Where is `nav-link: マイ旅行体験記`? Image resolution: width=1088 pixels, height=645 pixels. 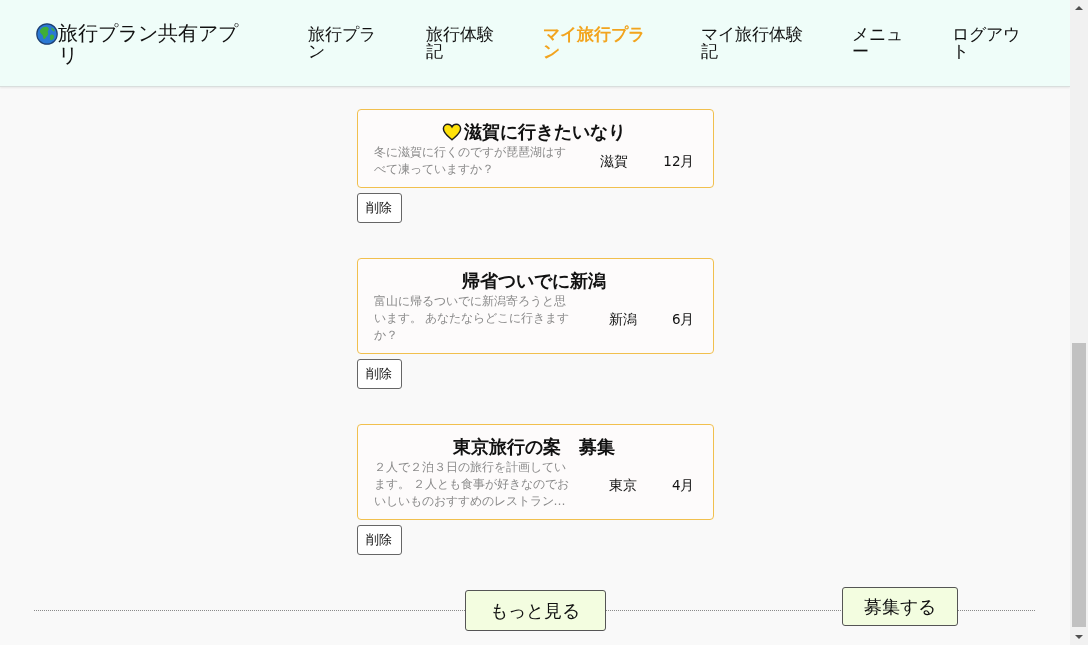
nav-link: マイ旅行体験記 is located at coordinates (753, 43).